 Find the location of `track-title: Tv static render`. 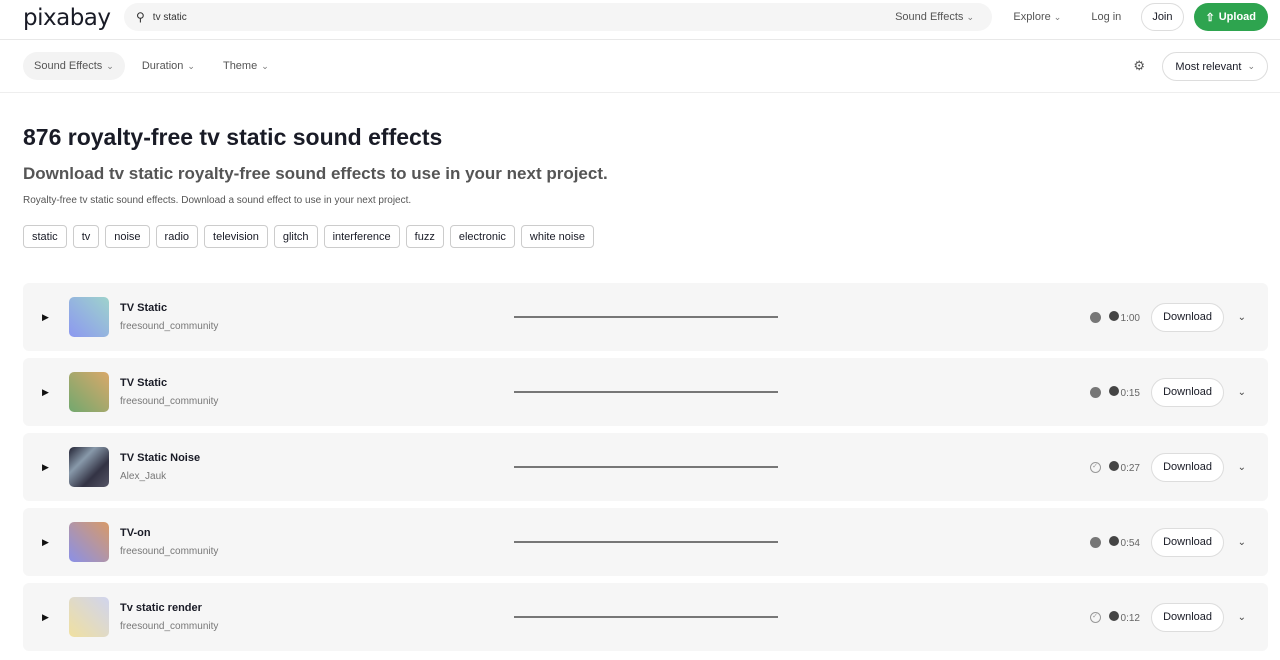

track-title: Tv static render is located at coordinates (169, 608).